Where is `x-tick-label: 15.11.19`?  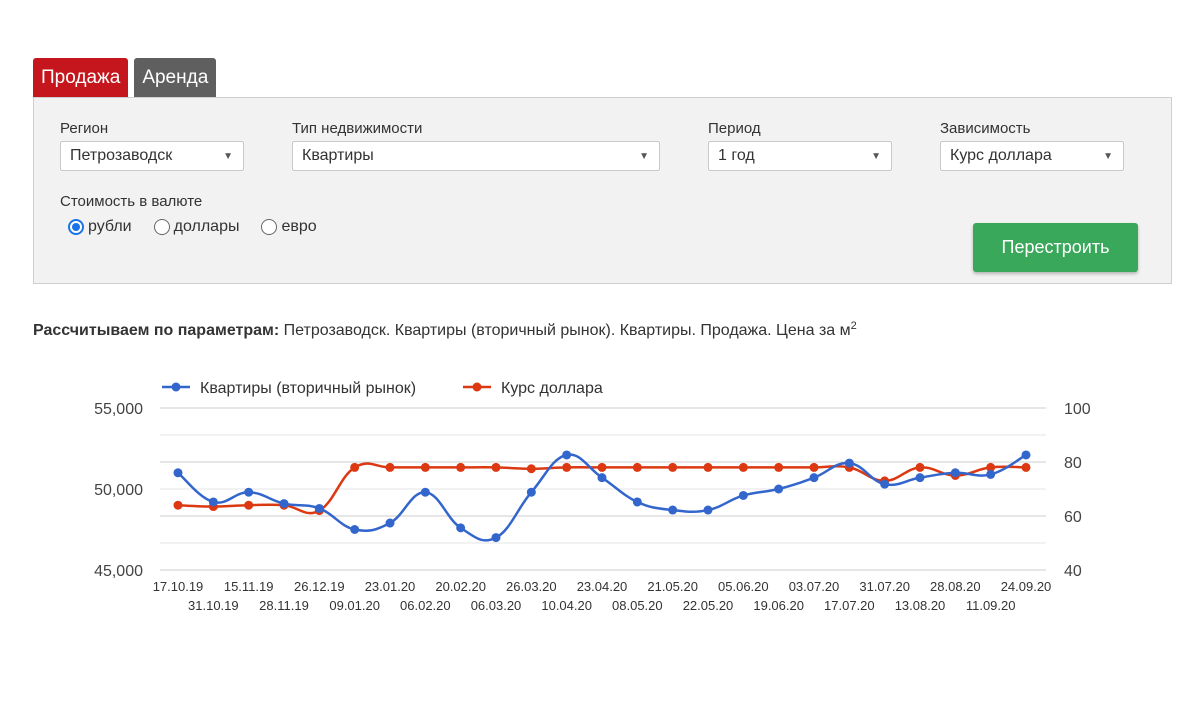 x-tick-label: 15.11.19 is located at coordinates (249, 586).